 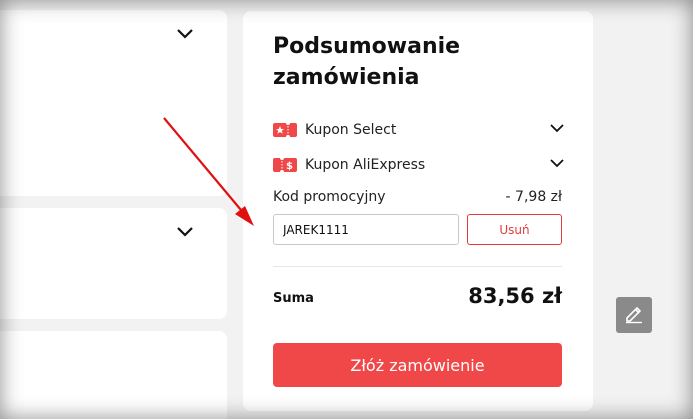 I want to click on select-coupon-icon, so click(x=285, y=130).